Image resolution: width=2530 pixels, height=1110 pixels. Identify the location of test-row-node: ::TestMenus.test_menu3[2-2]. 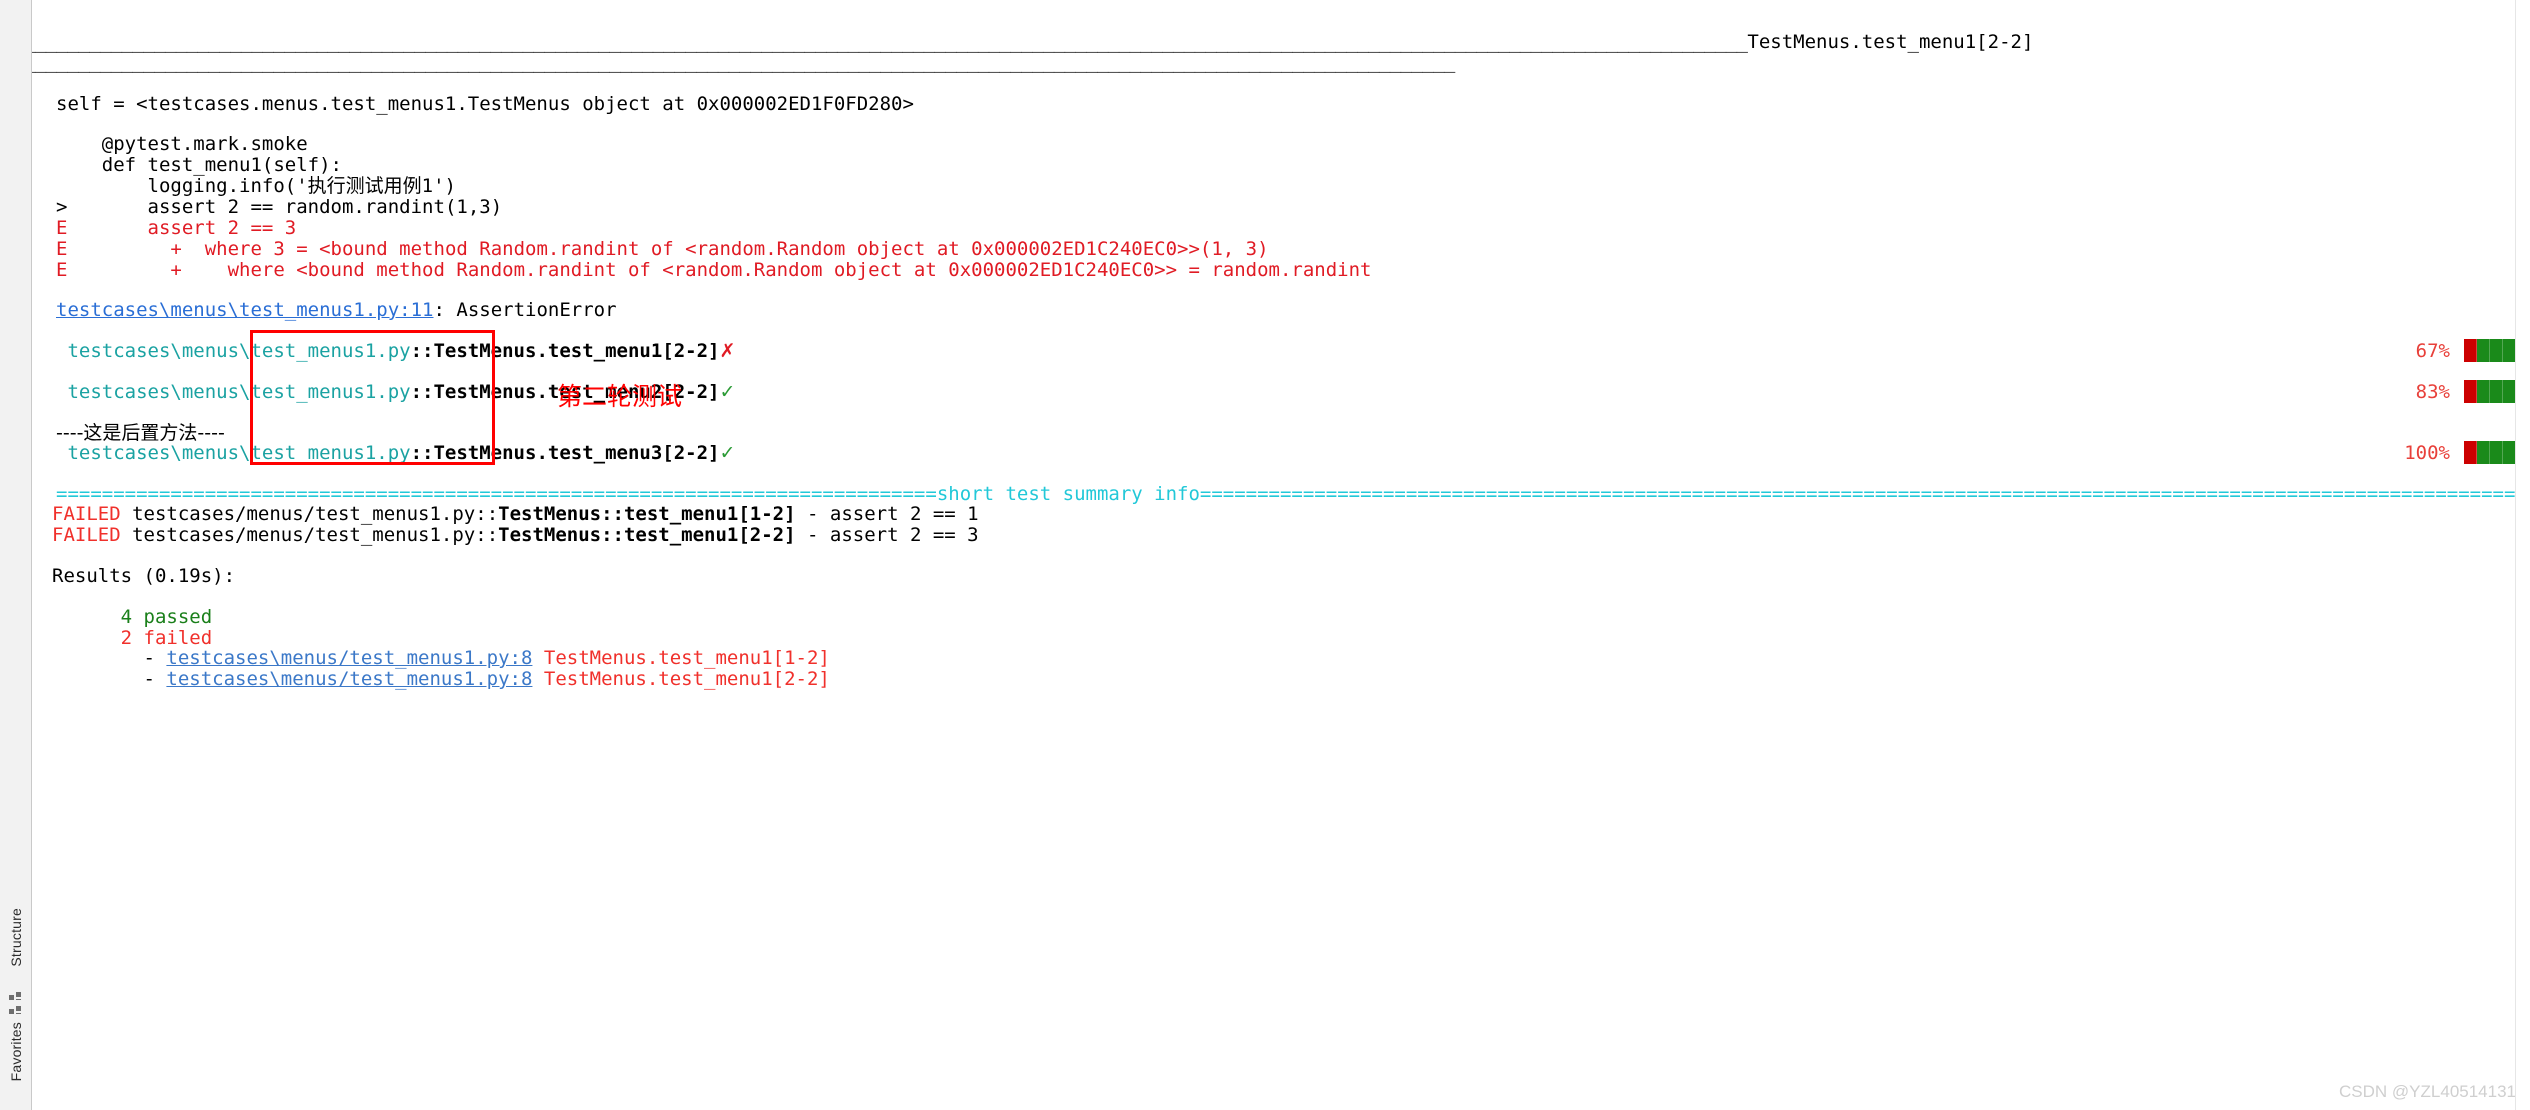
(565, 453).